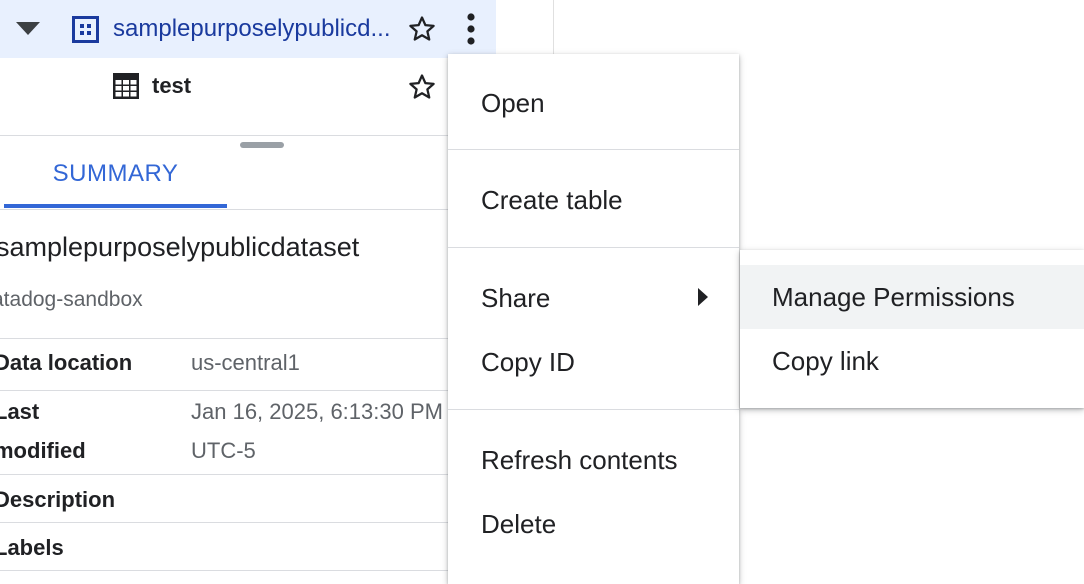 This screenshot has height=584, width=1084. What do you see at coordinates (471, 29) in the screenshot?
I see `more-vert-icon` at bounding box center [471, 29].